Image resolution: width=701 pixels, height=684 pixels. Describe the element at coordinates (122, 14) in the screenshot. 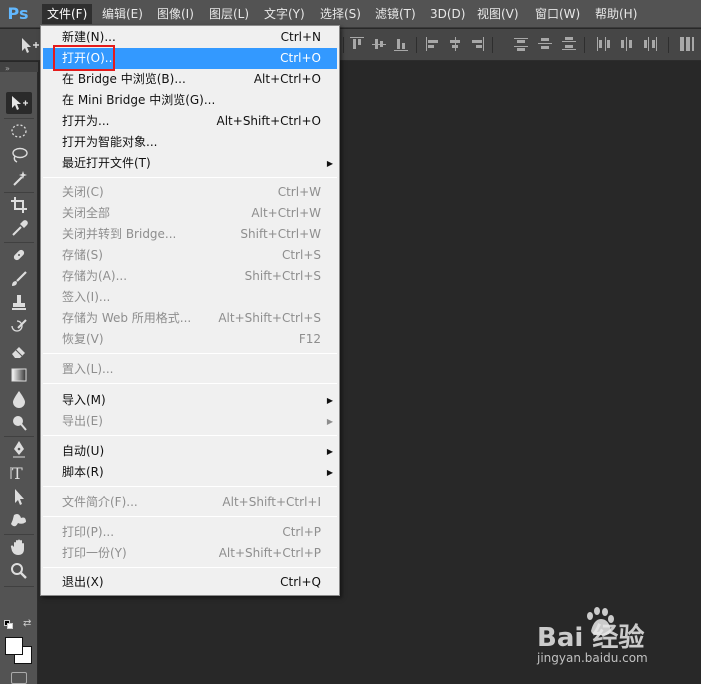

I see `menu-edit: 编辑(E)` at that location.